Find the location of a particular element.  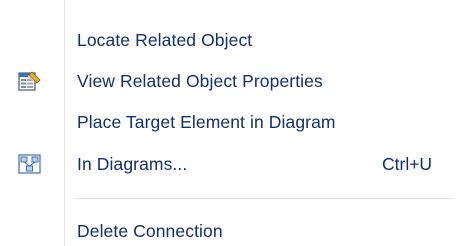

menu-item-label: Locate Related Object is located at coordinates (165, 40).